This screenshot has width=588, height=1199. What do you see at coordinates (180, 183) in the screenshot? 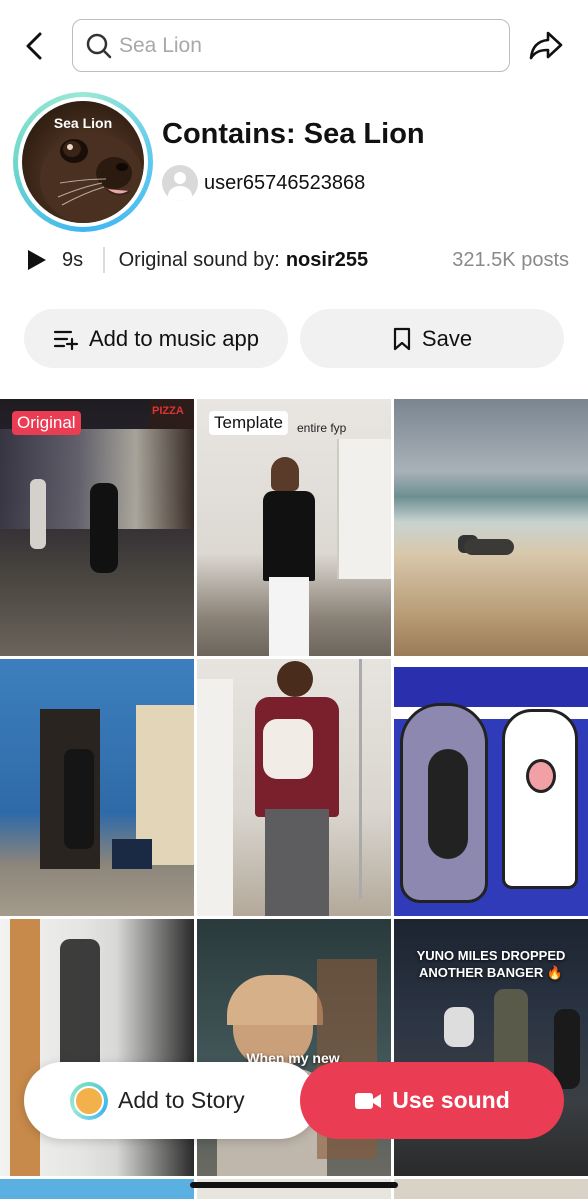
I see `user-avatar` at bounding box center [180, 183].